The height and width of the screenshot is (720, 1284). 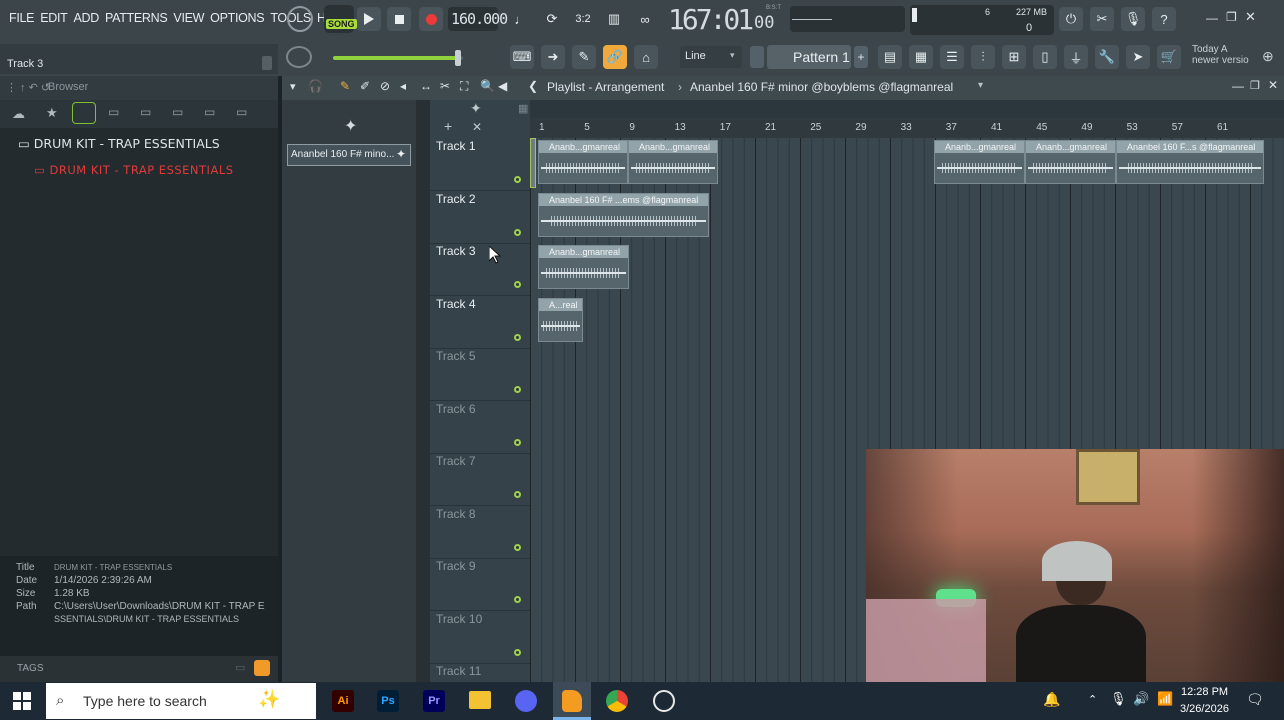 I want to click on channel-rack-icon: ☰, so click(x=952, y=57).